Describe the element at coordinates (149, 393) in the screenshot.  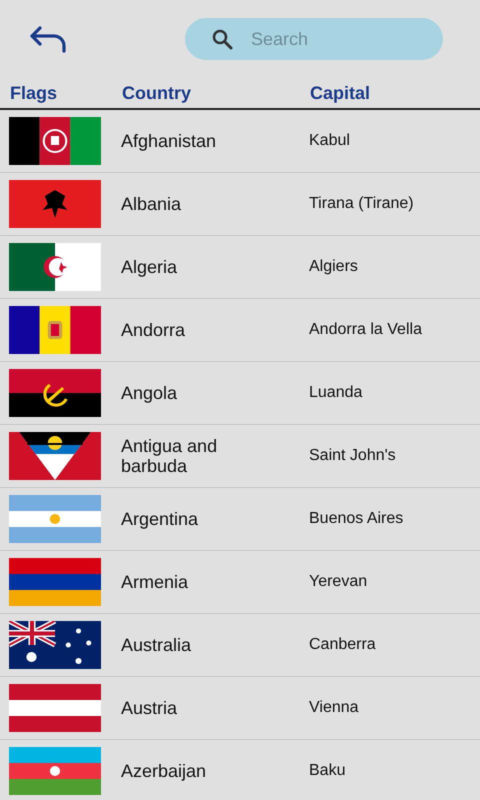
I see `country-name: Angola` at that location.